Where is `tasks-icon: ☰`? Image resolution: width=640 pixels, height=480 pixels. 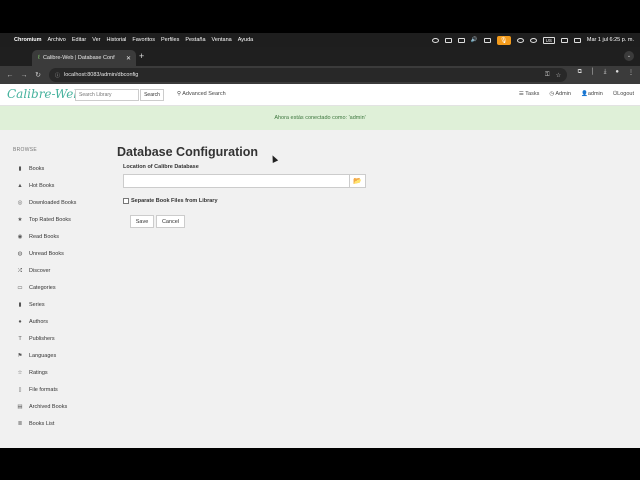
tasks-icon: ☰ is located at coordinates (521, 94).